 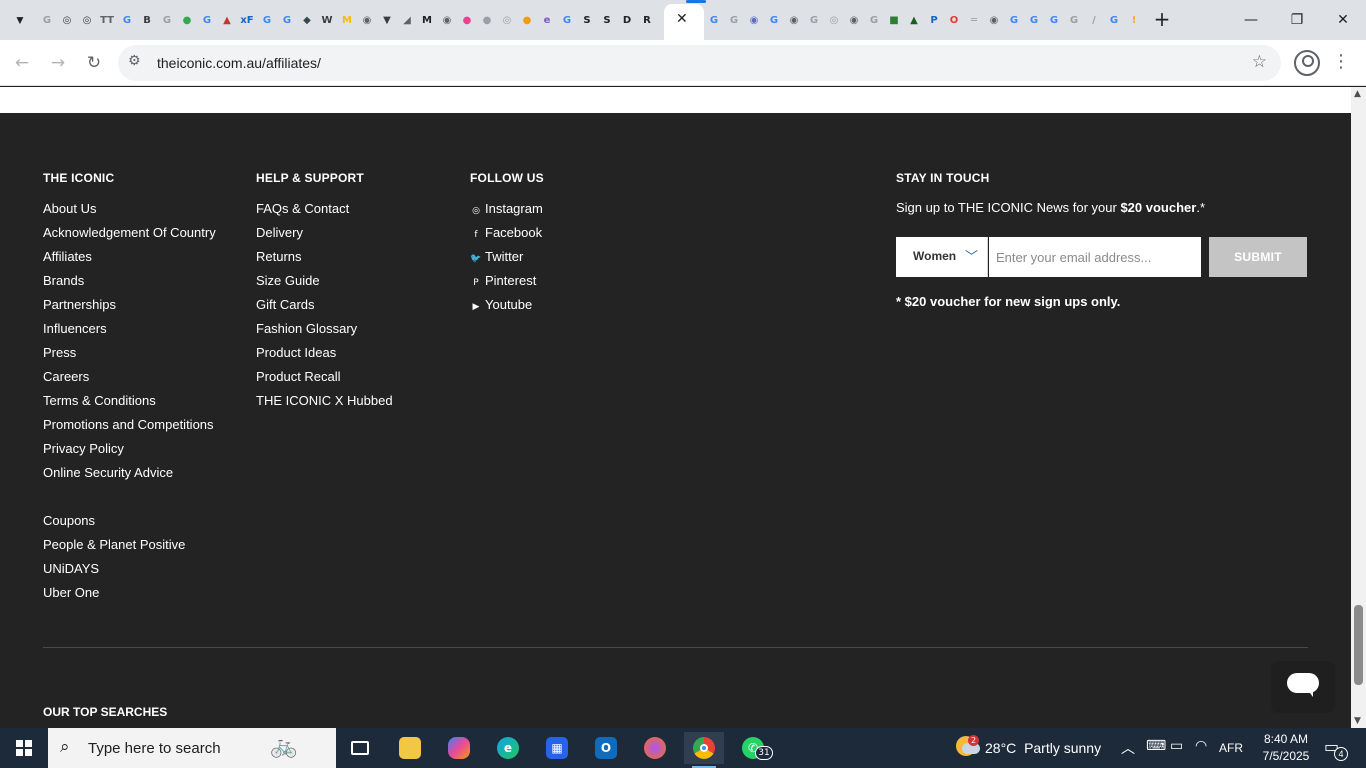 What do you see at coordinates (954, 20) in the screenshot?
I see `tab-favicon-icon: O` at bounding box center [954, 20].